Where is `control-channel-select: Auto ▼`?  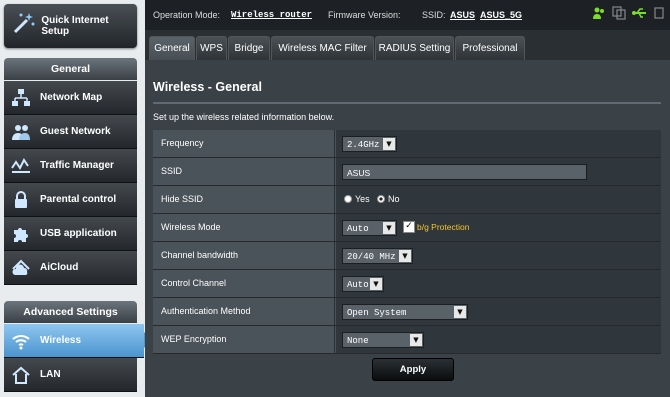 control-channel-select: Auto ▼ is located at coordinates (363, 284).